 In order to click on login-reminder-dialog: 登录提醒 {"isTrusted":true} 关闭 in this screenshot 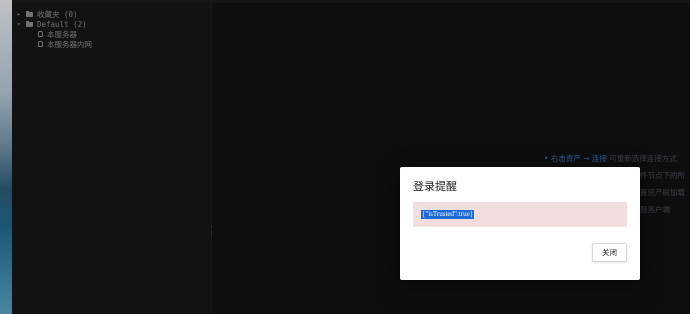, I will do `click(520, 223)`.